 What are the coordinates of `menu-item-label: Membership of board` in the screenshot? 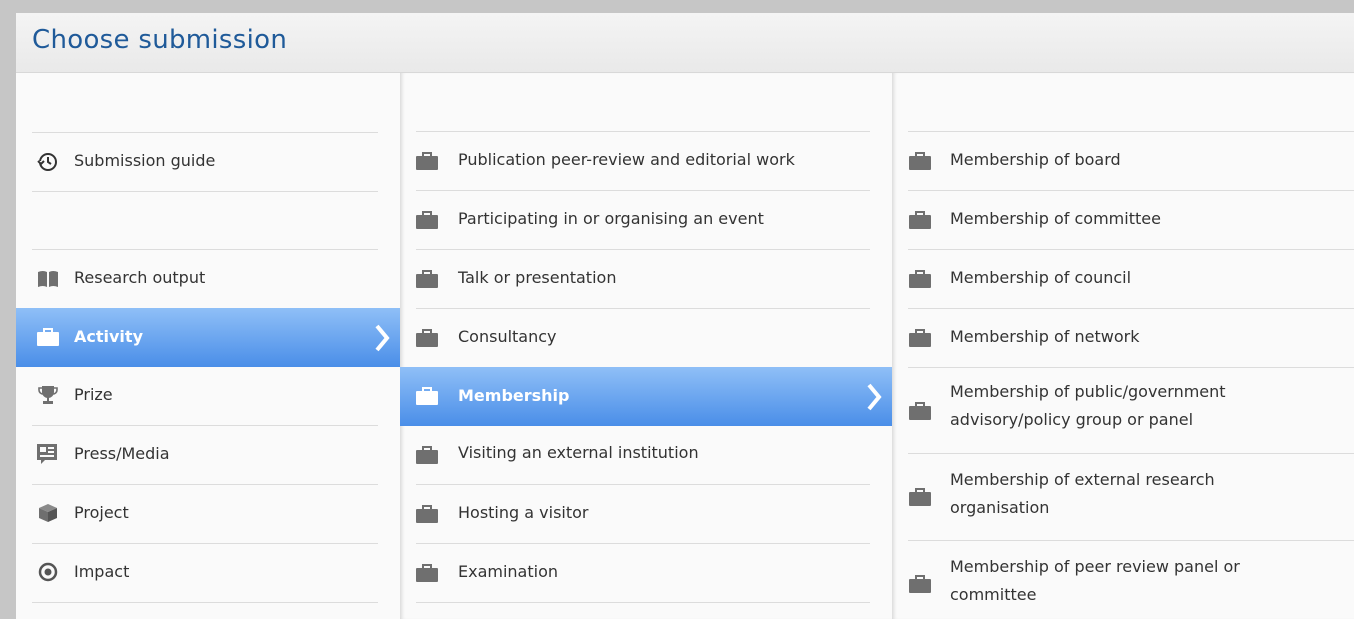 It's located at (1035, 159).